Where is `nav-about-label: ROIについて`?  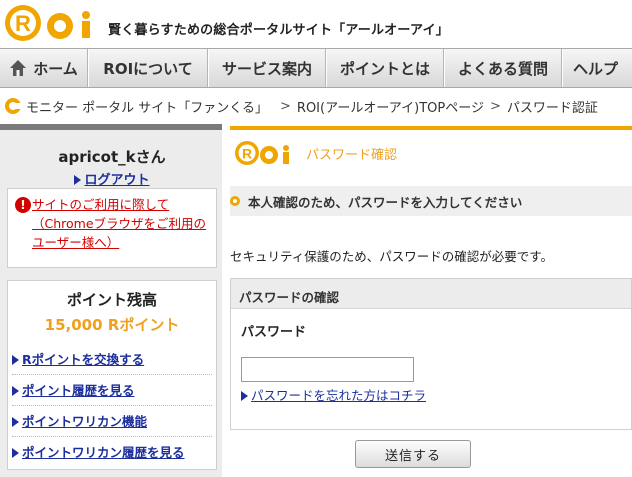 nav-about-label: ROIについて is located at coordinates (148, 68).